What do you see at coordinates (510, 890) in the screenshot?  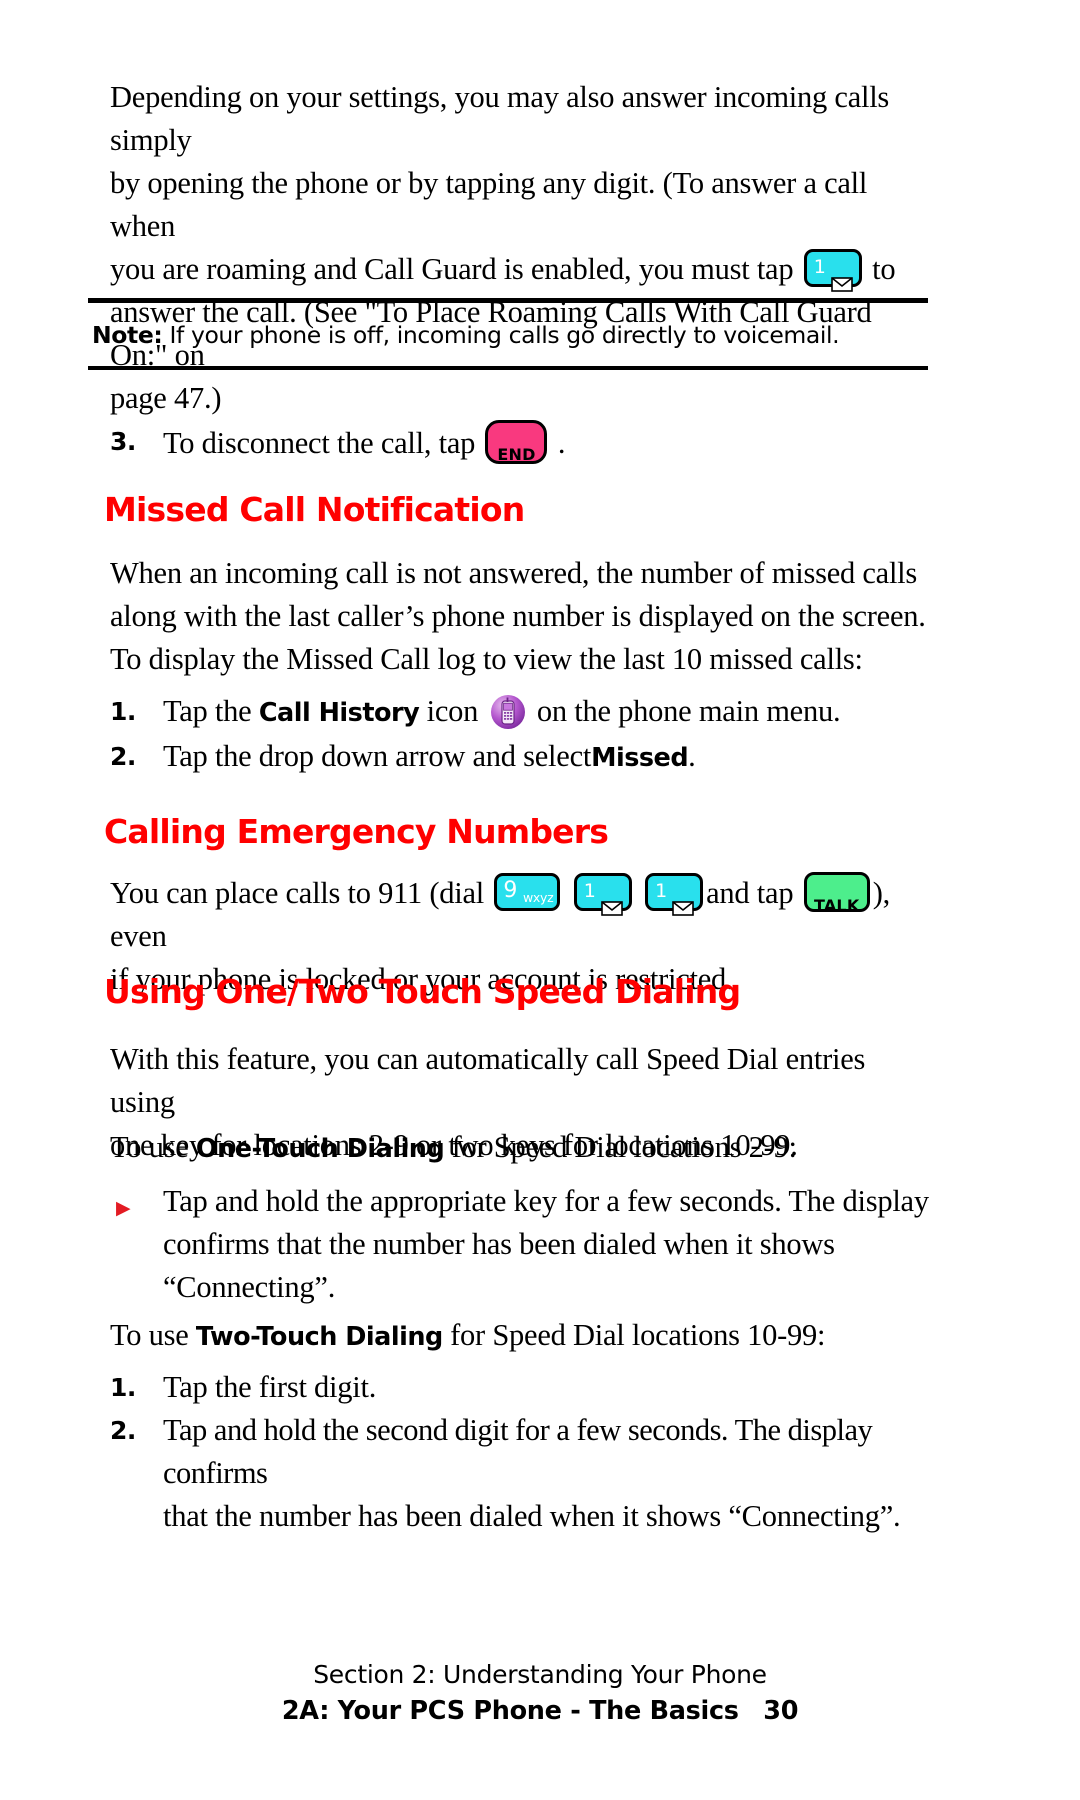 I see `nine-key-digit: 9` at bounding box center [510, 890].